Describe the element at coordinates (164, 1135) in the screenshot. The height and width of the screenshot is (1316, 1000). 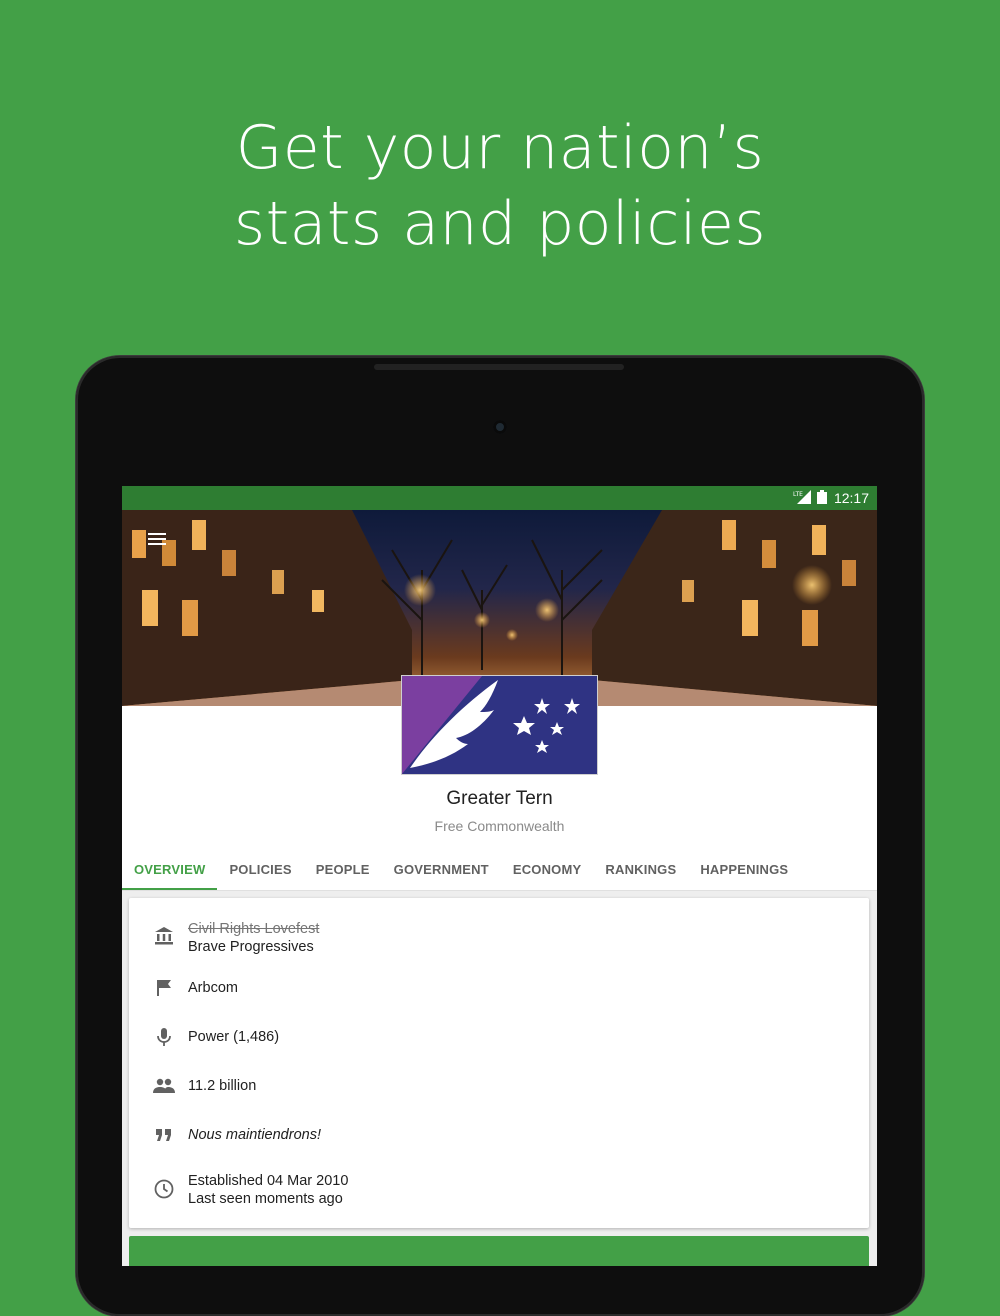
I see `quote-icon` at that location.